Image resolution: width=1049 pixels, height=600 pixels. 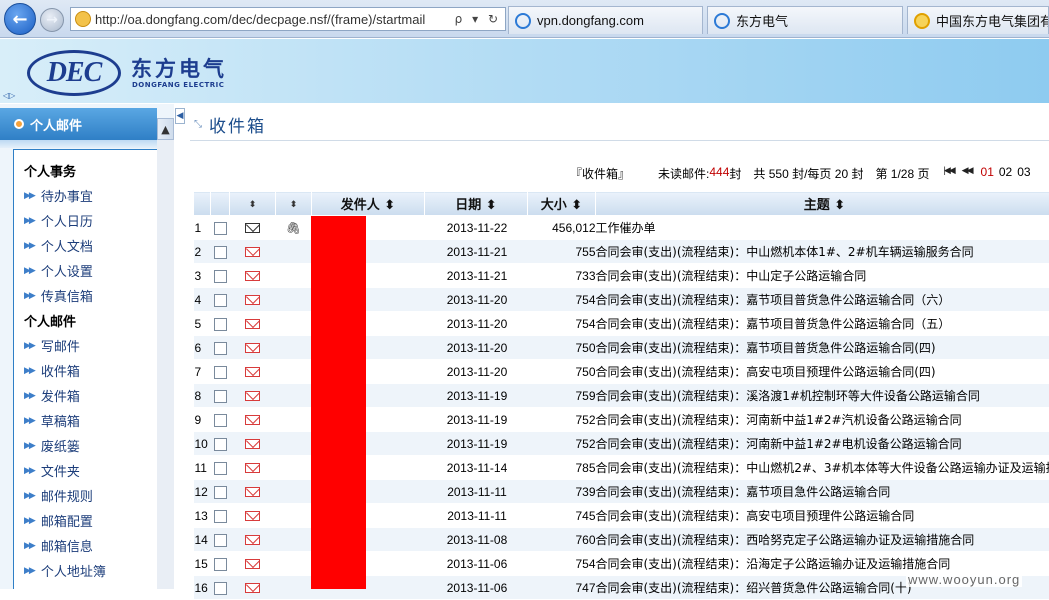 I want to click on size-cell: 739, so click(x=562, y=492).